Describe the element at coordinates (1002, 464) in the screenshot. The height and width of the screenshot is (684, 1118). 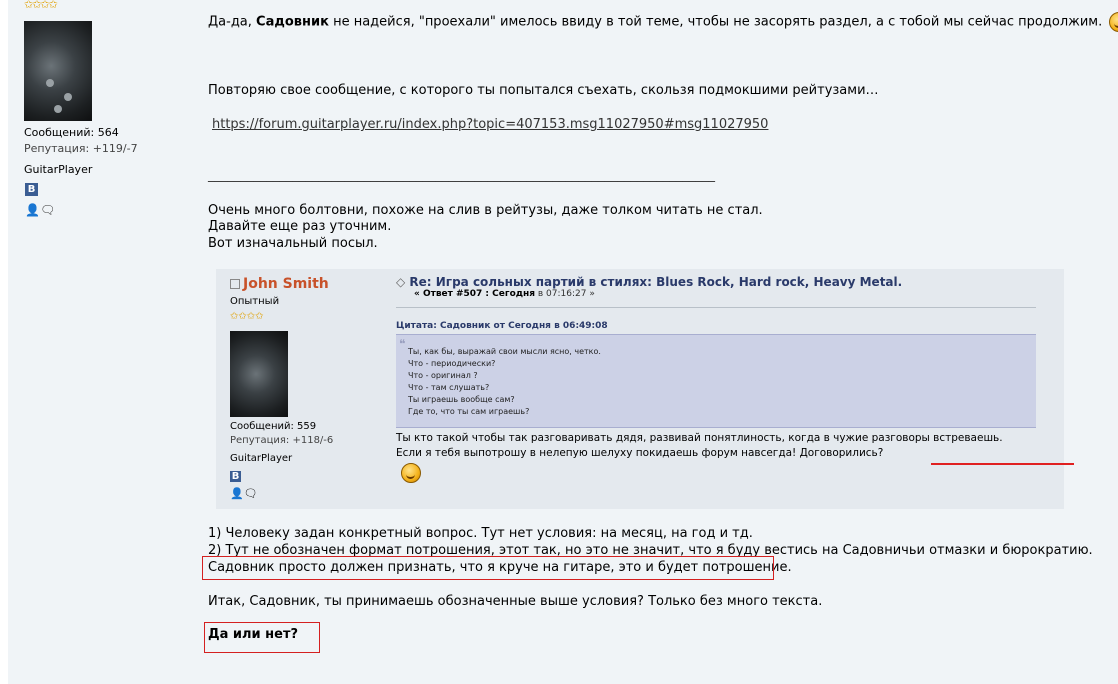
I see `red-underline-annotation` at that location.